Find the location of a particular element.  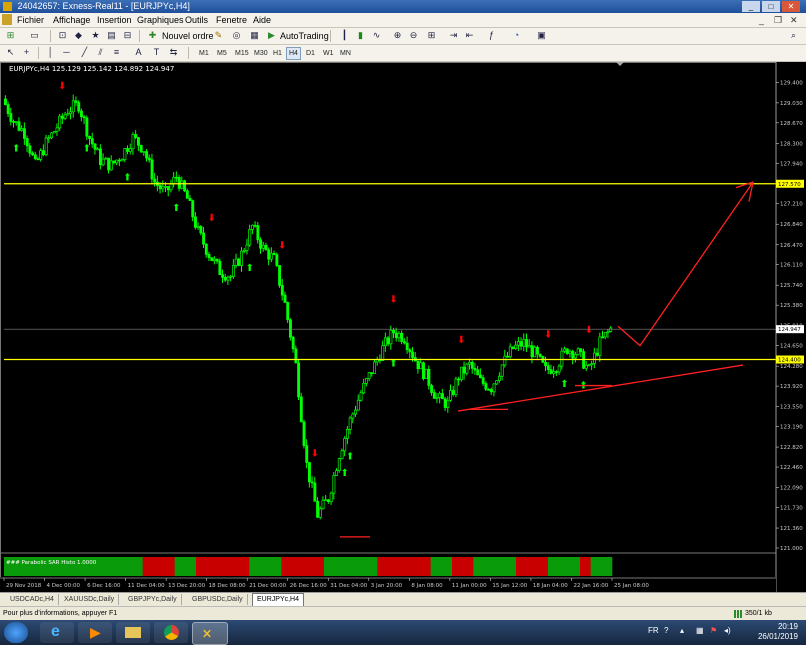

chrome-icon is located at coordinates (171, 632).